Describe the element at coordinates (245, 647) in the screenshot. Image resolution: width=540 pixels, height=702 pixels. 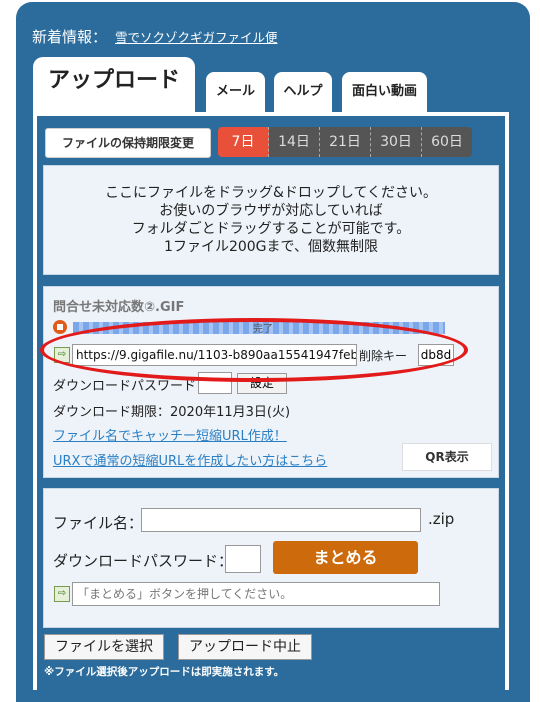
I see `stop-upload-button: アップロード中止` at that location.